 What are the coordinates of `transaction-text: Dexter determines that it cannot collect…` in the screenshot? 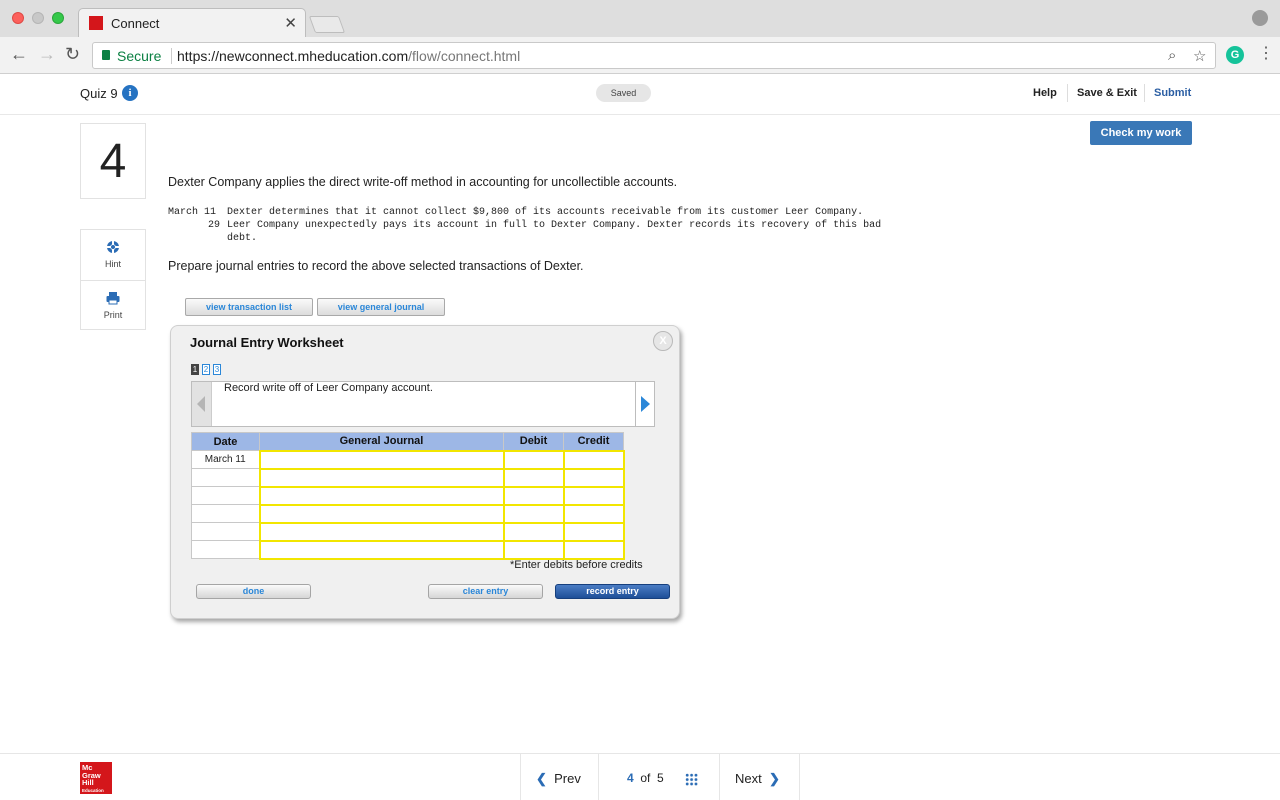 It's located at (545, 212).